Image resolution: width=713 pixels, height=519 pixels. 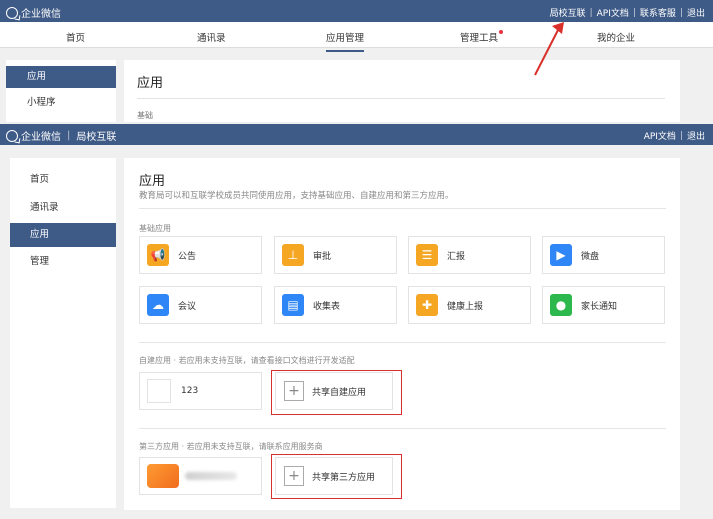 What do you see at coordinates (322, 256) in the screenshot?
I see `app-name: 审批` at bounding box center [322, 256].